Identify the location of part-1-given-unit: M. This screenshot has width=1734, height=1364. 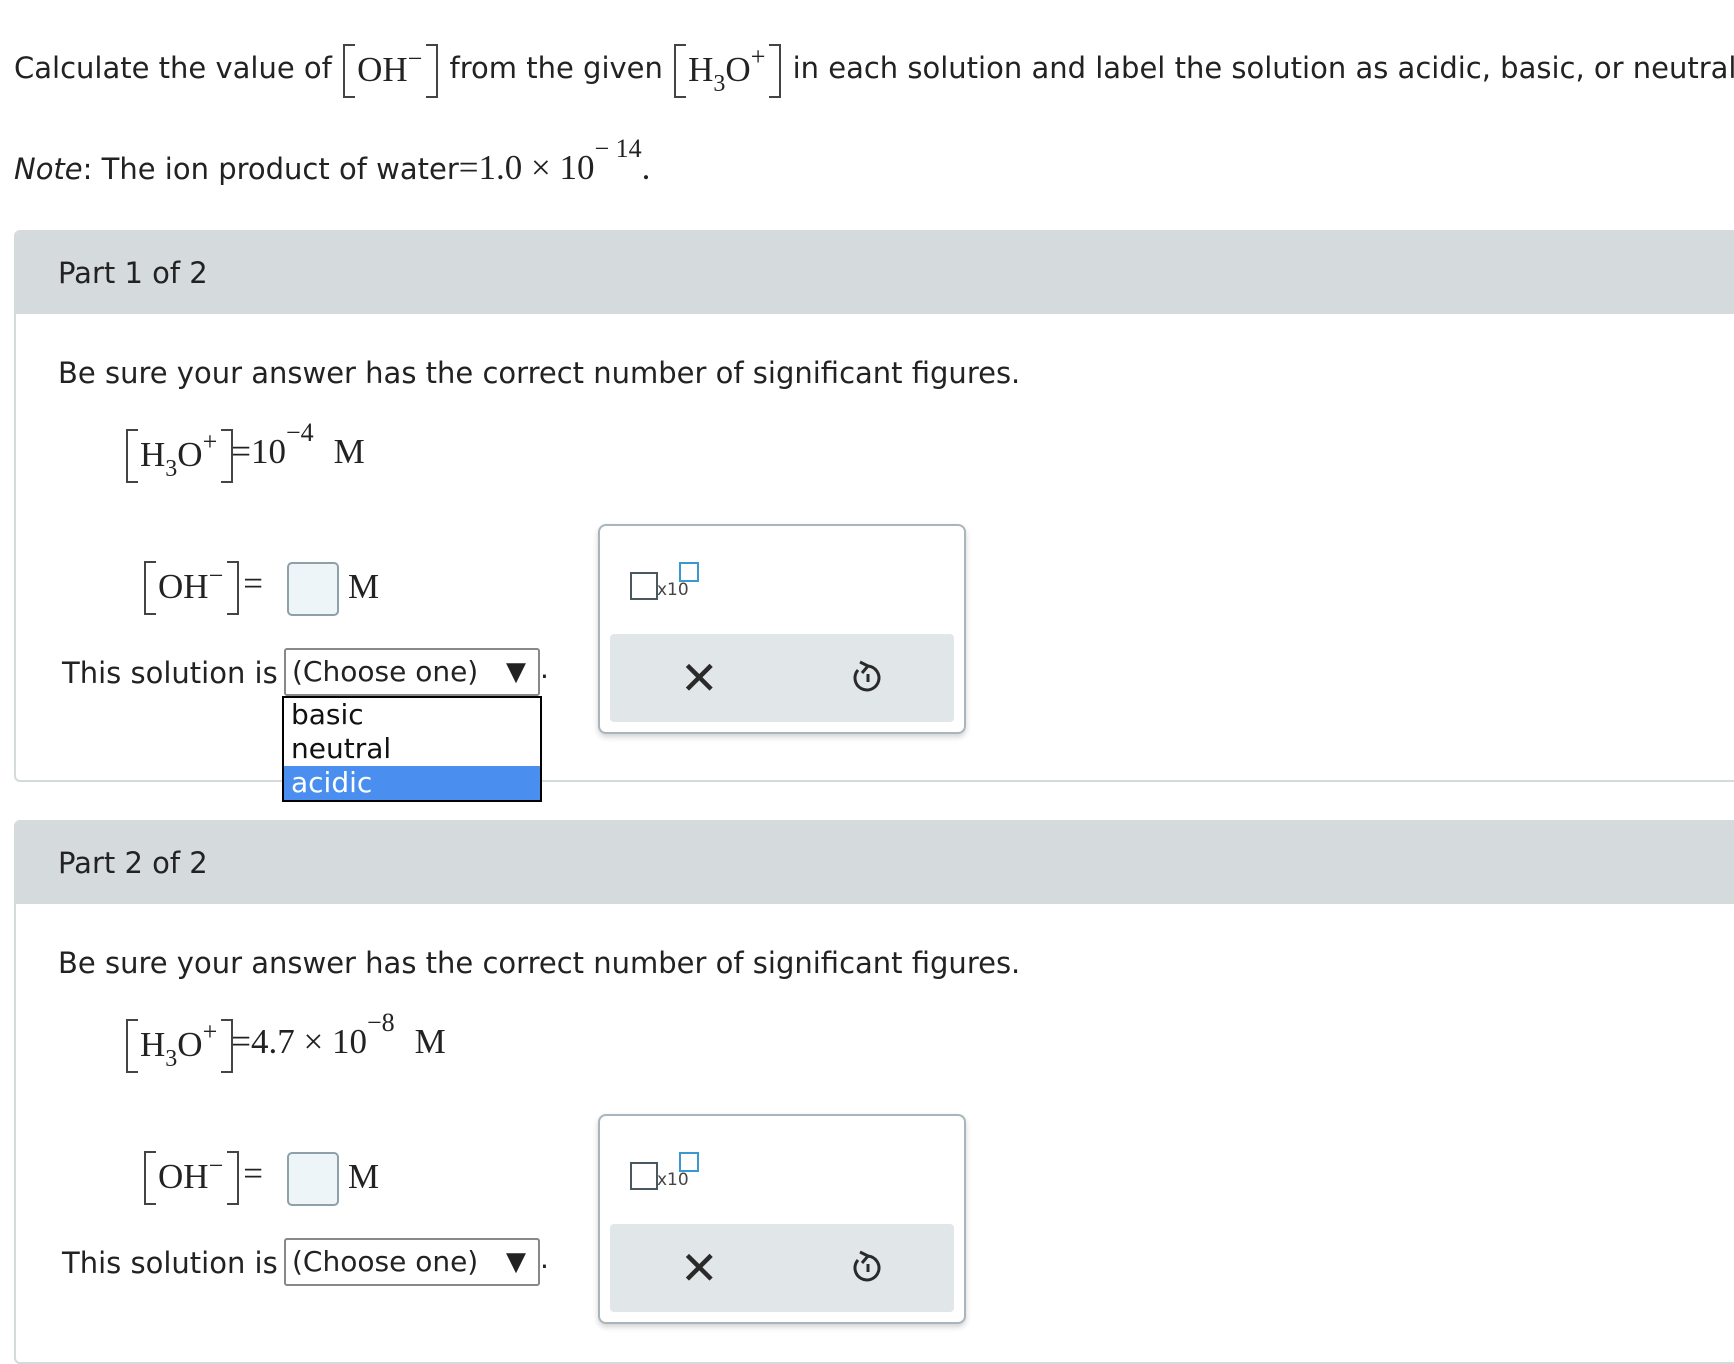
(349, 451).